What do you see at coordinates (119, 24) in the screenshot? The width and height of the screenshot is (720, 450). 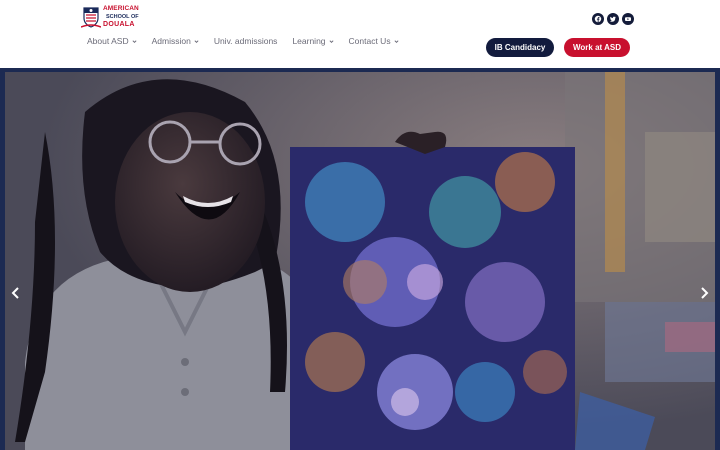 I see `logo-line-3: DOUALA` at bounding box center [119, 24].